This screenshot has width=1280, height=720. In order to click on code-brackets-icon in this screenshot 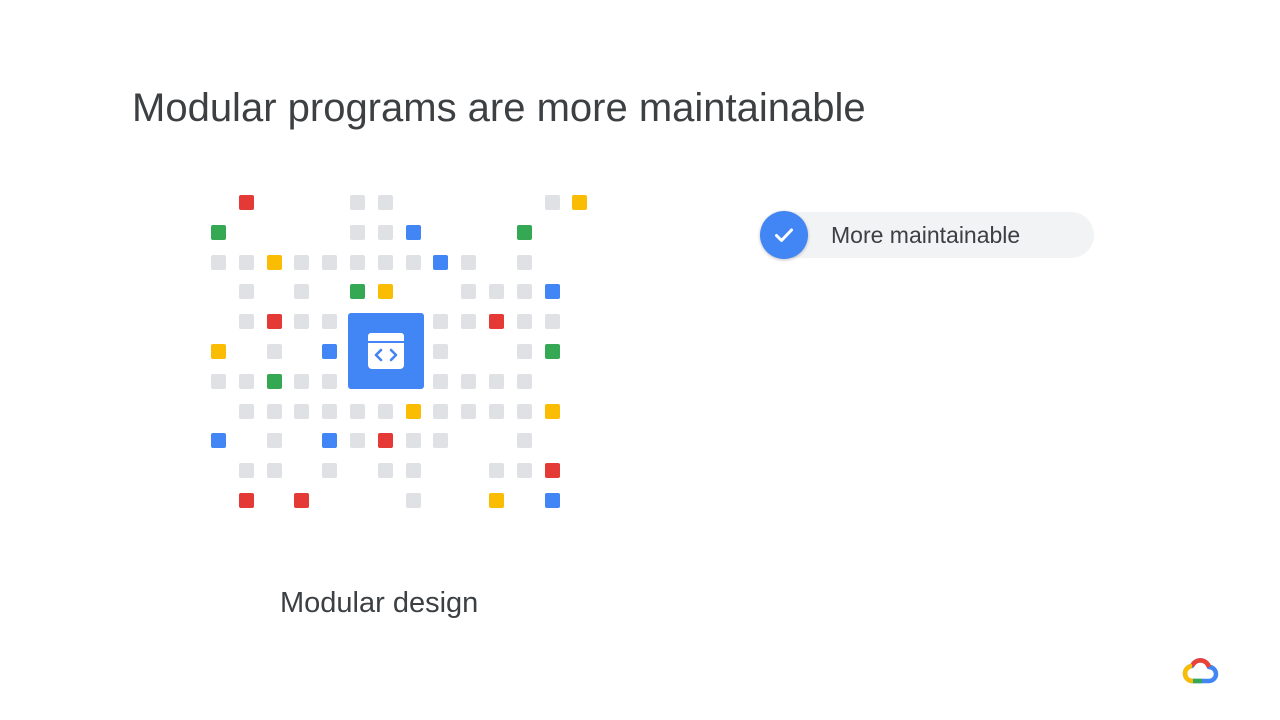, I will do `click(386, 351)`.